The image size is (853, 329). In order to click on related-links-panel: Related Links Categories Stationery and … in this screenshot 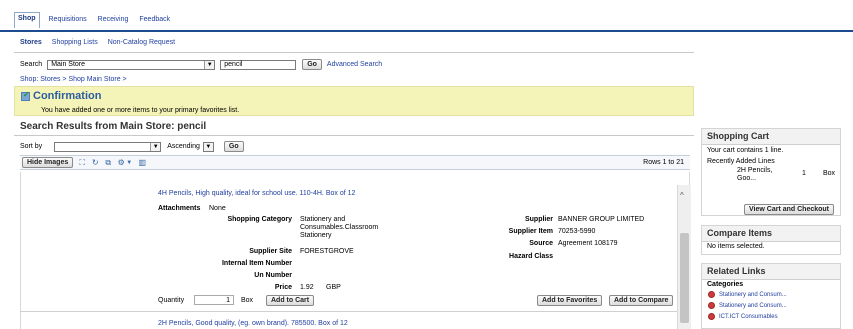, I will do `click(771, 296)`.